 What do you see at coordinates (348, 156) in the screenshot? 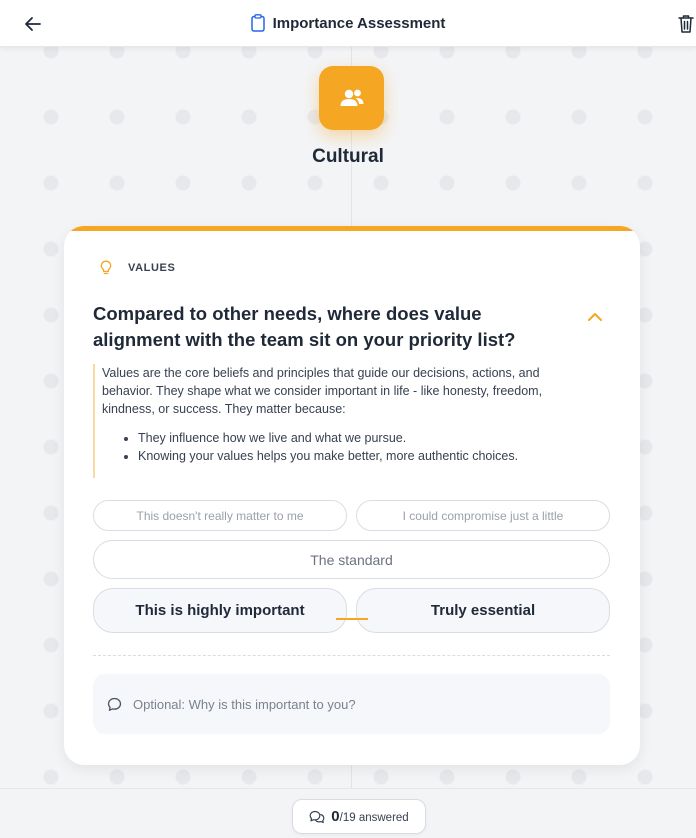
I see `category-title: Cultural` at bounding box center [348, 156].